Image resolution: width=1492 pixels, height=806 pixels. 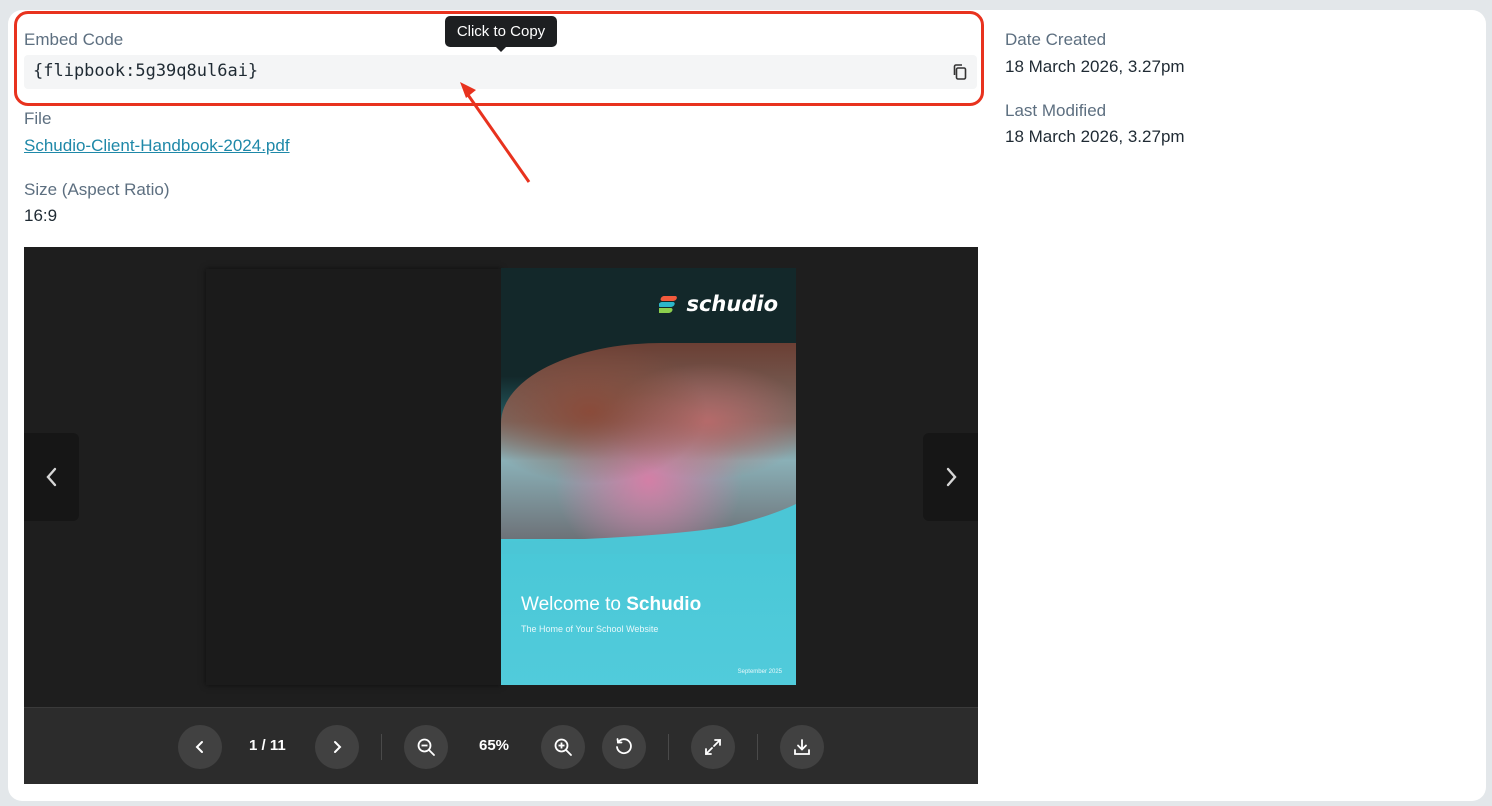 I want to click on cover-date: September 2025, so click(x=759, y=672).